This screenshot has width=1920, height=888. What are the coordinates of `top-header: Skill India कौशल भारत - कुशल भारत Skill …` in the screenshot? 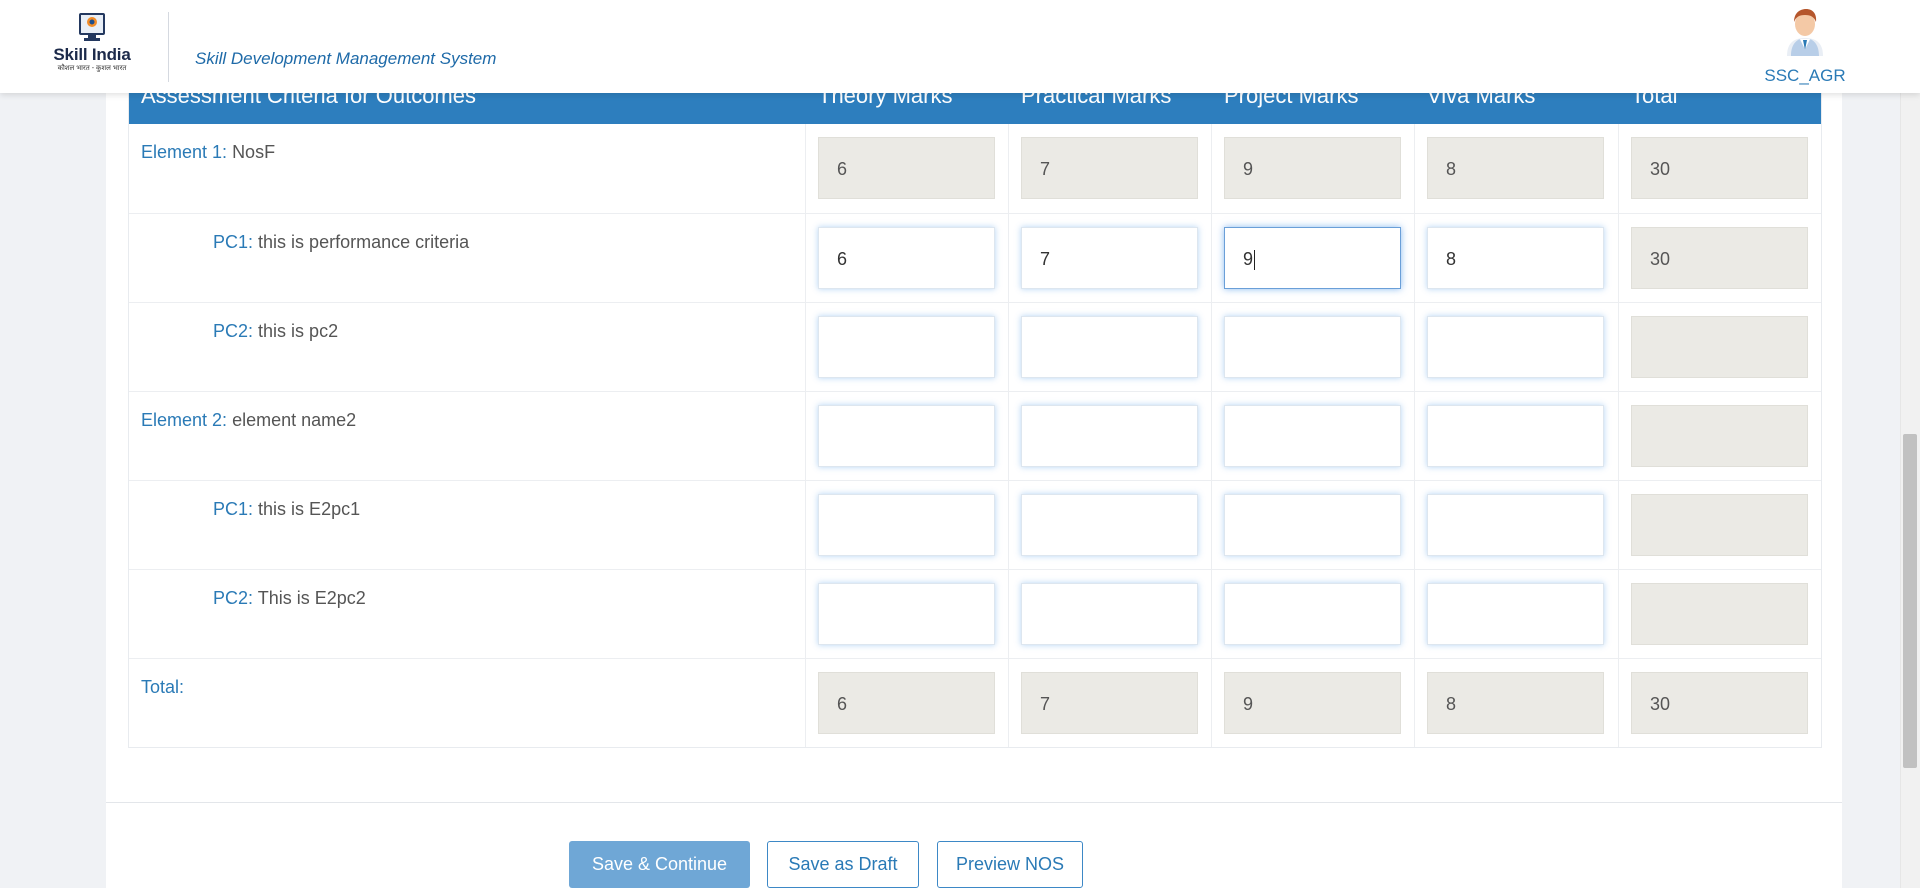 It's located at (960, 46).